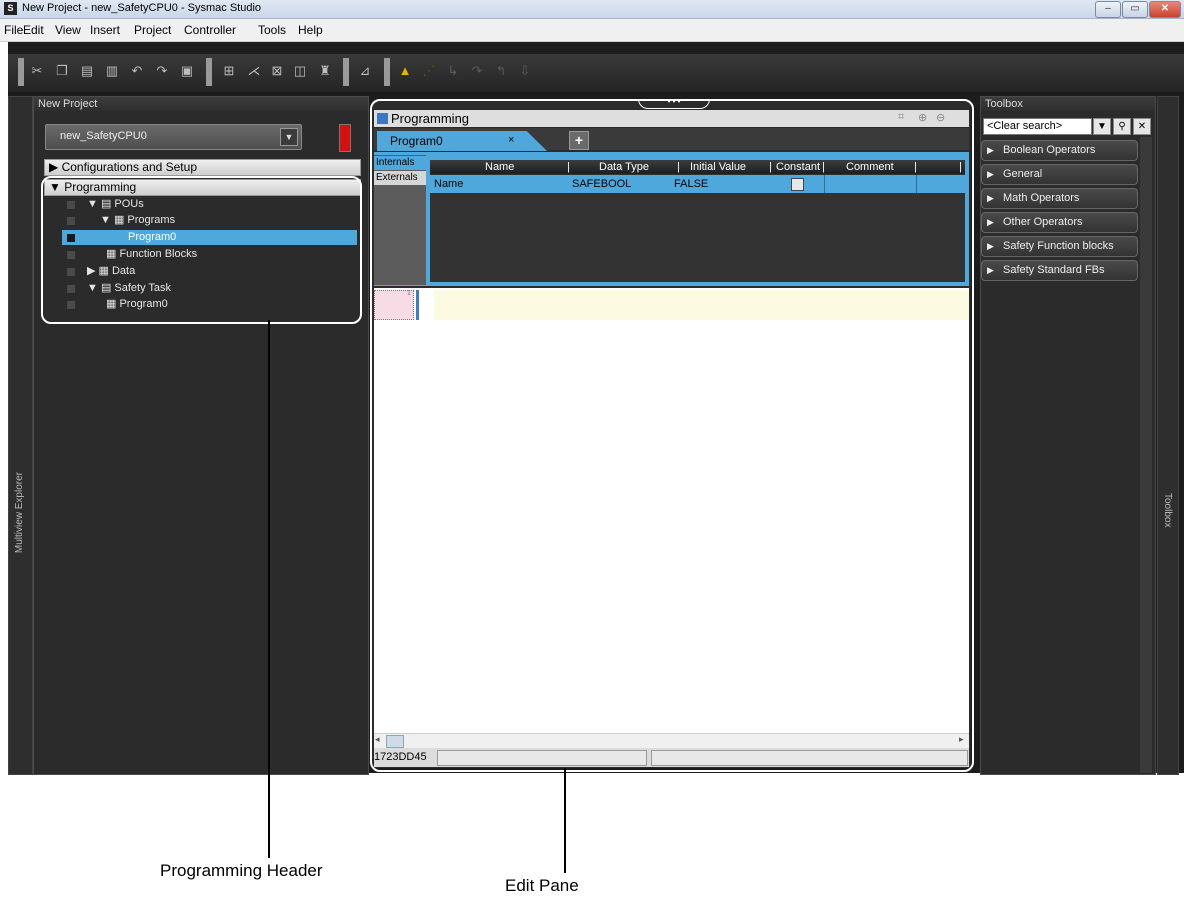  Describe the element at coordinates (68, 30) in the screenshot. I see `menu-view: View` at that location.